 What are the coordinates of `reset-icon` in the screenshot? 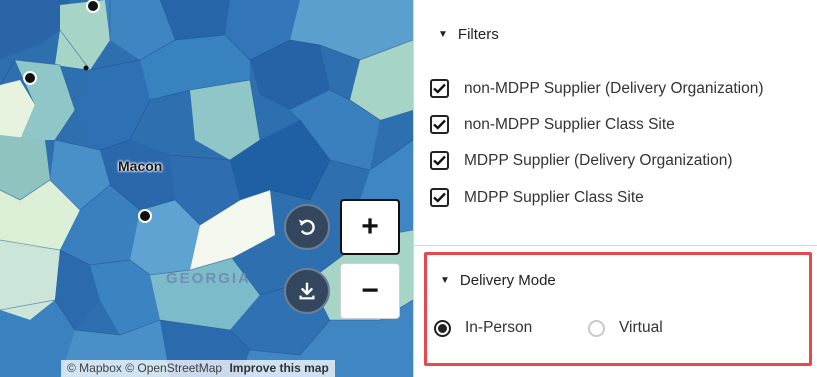 It's located at (306, 227).